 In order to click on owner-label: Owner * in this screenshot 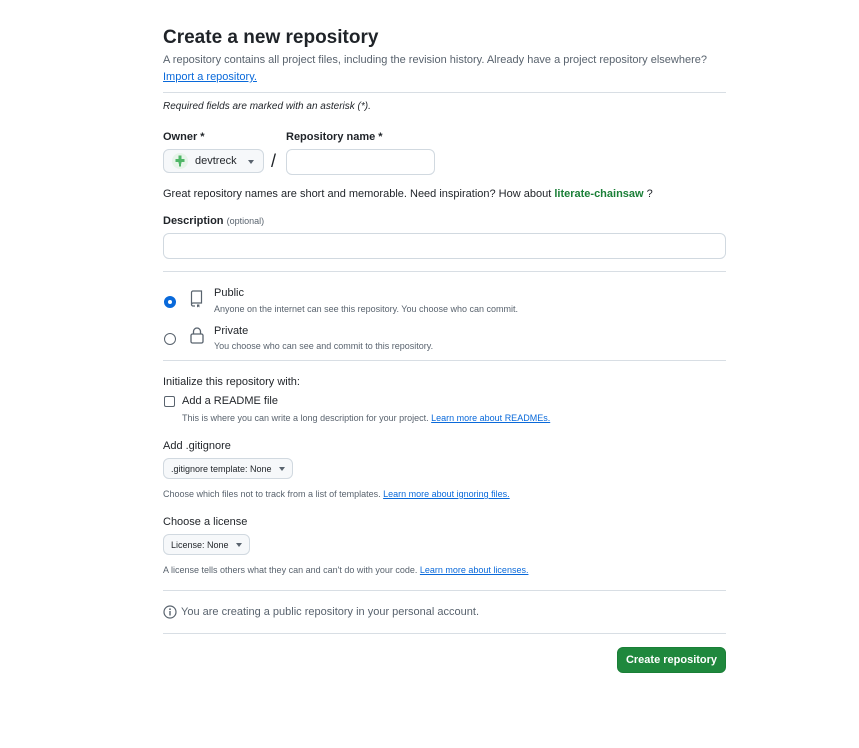, I will do `click(184, 137)`.